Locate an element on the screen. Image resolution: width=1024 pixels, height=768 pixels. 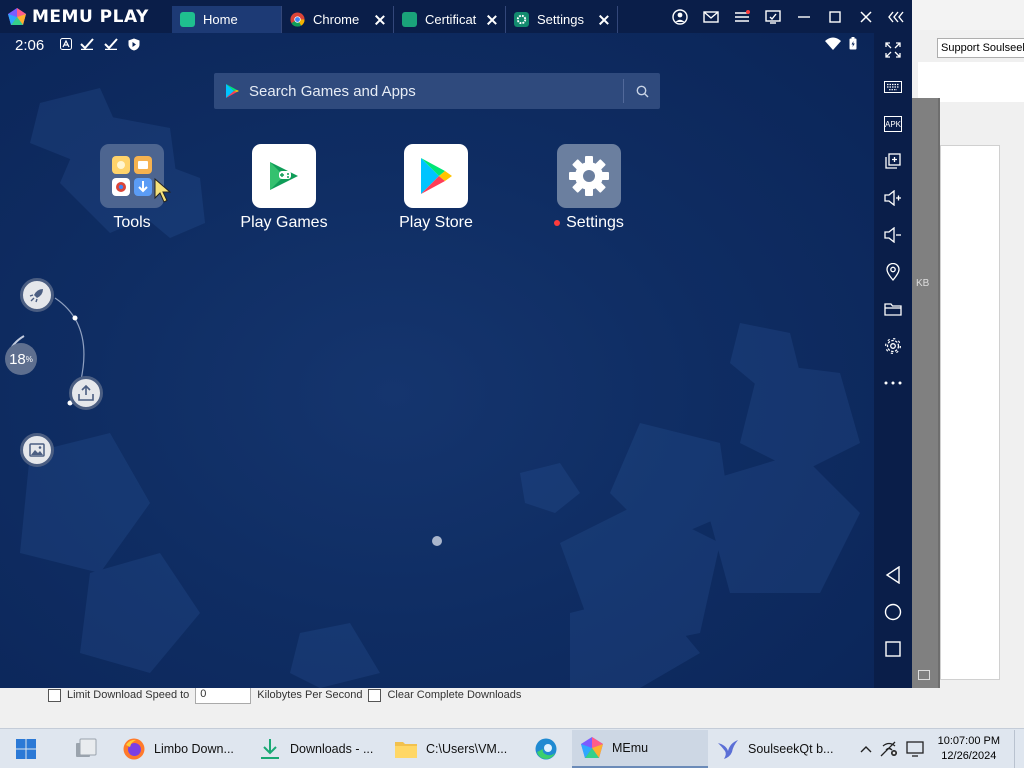
tab-certificat-label: Certificat is located at coordinates (451, 19).